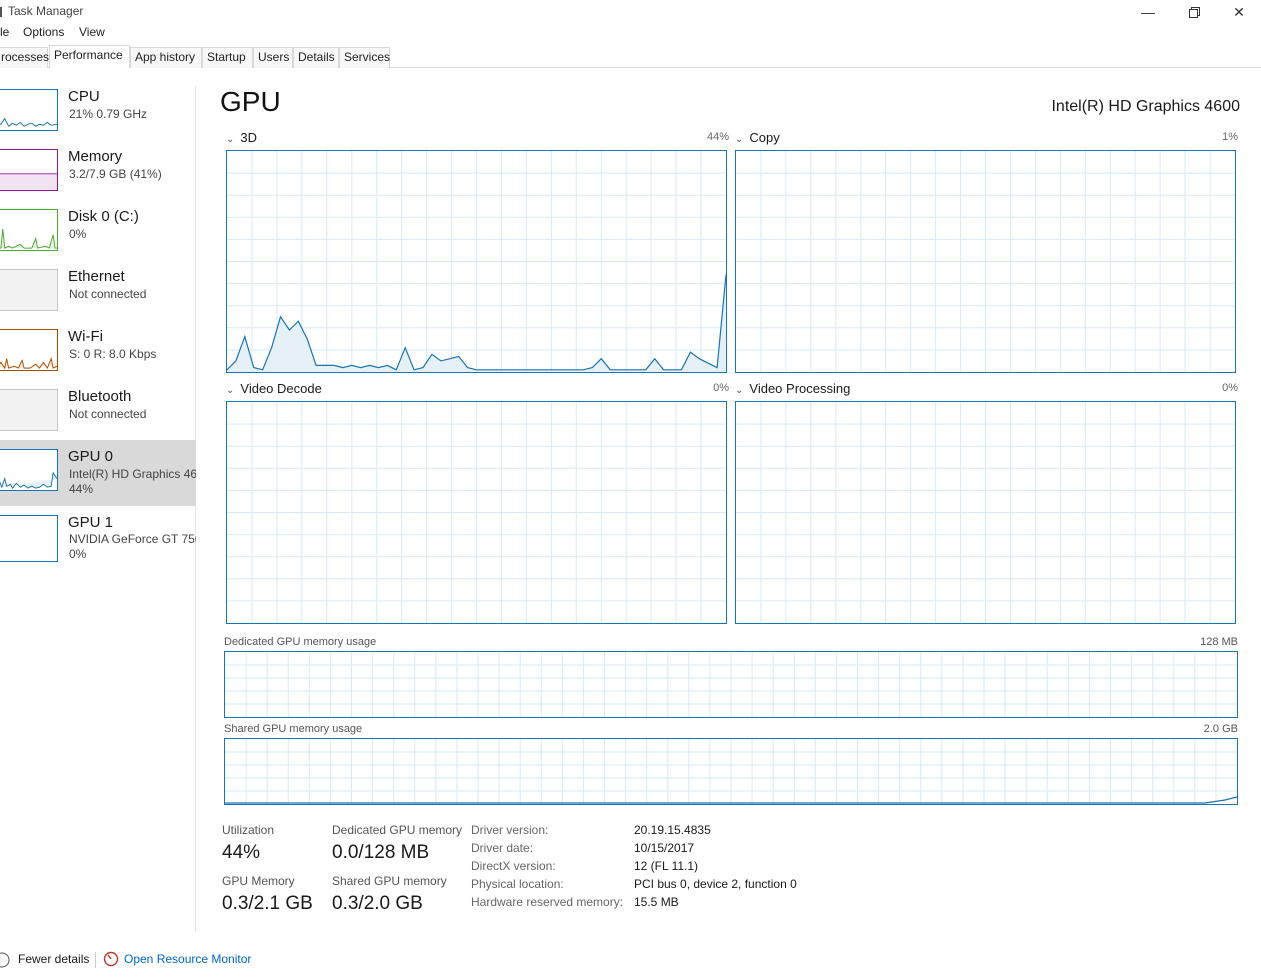 The height and width of the screenshot is (980, 1261). Describe the element at coordinates (4, 32) in the screenshot. I see `menu-file: le` at that location.